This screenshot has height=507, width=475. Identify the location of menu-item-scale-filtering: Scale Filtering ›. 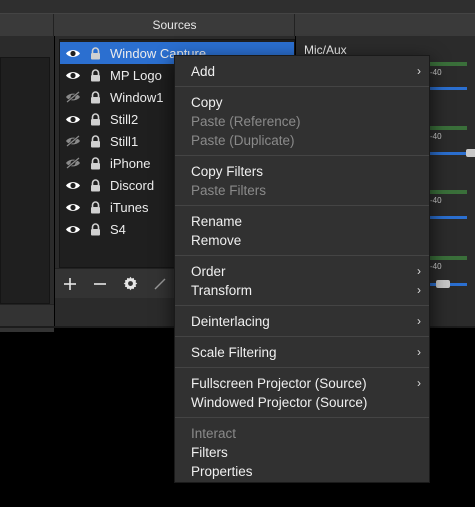
(302, 352).